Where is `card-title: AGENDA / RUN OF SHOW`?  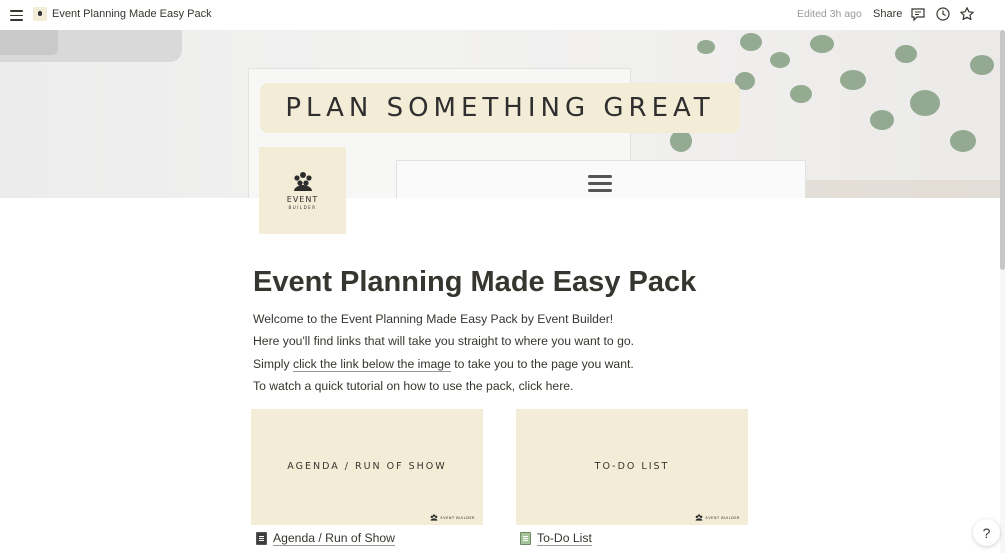
card-title: AGENDA / RUN OF SHOW is located at coordinates (367, 466).